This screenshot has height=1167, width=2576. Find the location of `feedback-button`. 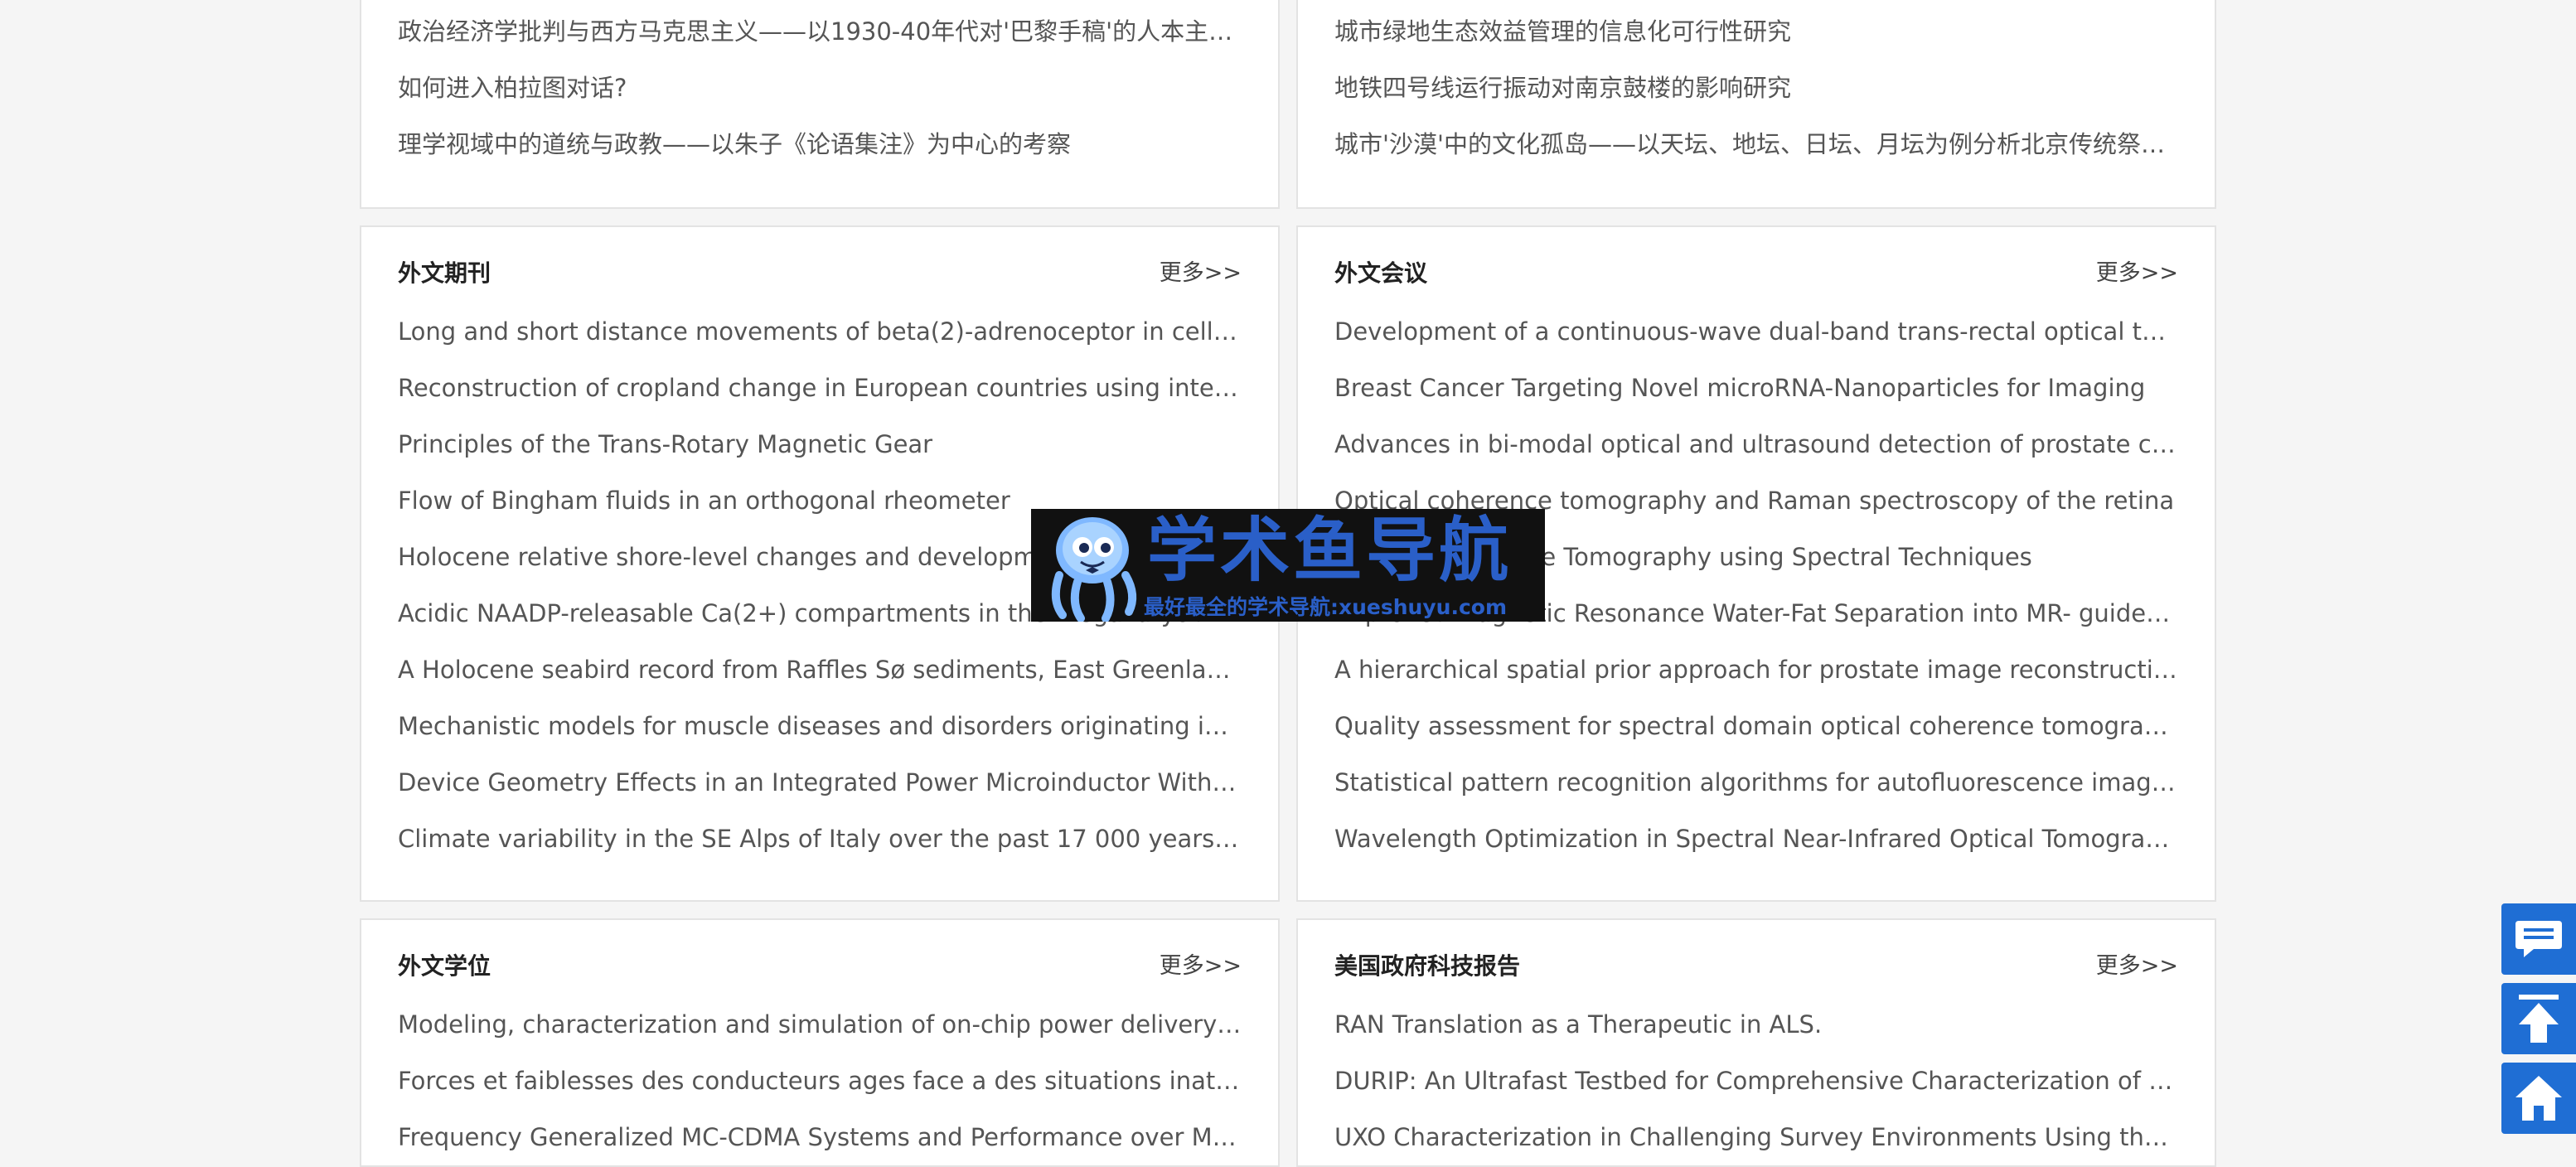

feedback-button is located at coordinates (2538, 939).